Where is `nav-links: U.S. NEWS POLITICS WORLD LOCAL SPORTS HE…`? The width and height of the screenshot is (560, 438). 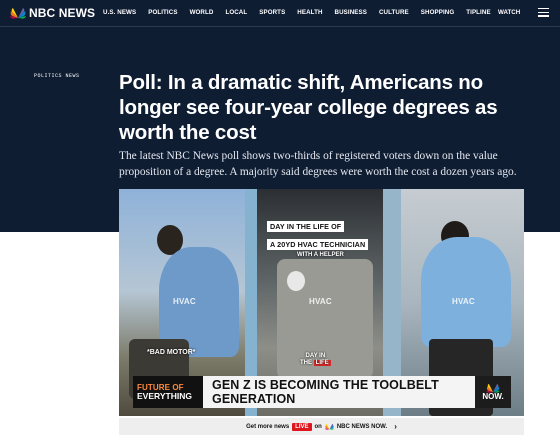 nav-links: U.S. NEWS POLITICS WORLD LOCAL SPORTS HE… is located at coordinates (303, 12).